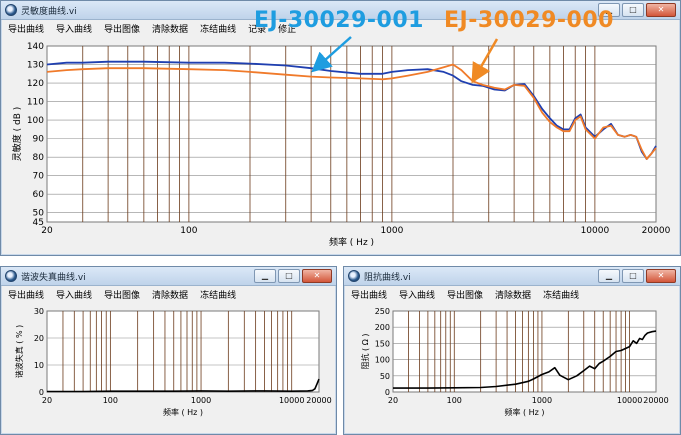  What do you see at coordinates (183, 351) in the screenshot?
I see `plot-area` at bounding box center [183, 351].